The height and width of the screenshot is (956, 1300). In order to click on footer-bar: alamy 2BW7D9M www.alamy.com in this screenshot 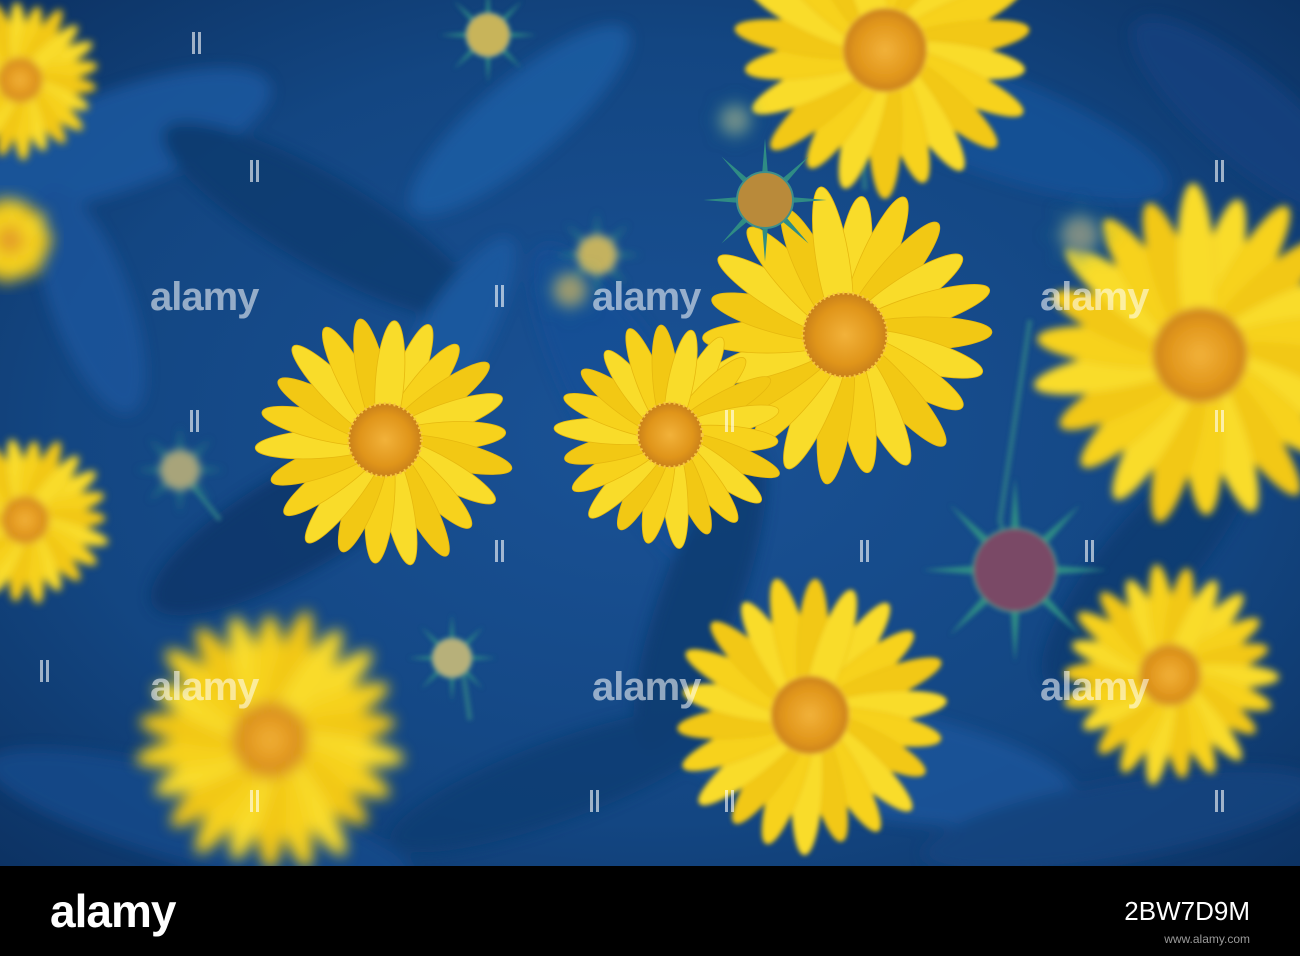, I will do `click(650, 911)`.